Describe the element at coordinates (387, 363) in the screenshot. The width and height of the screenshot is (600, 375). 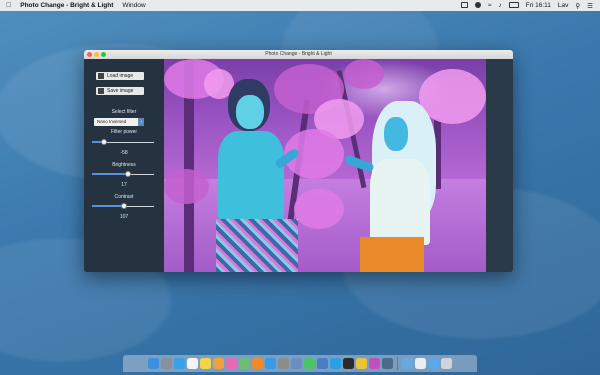
I see `monitor-icon` at that location.